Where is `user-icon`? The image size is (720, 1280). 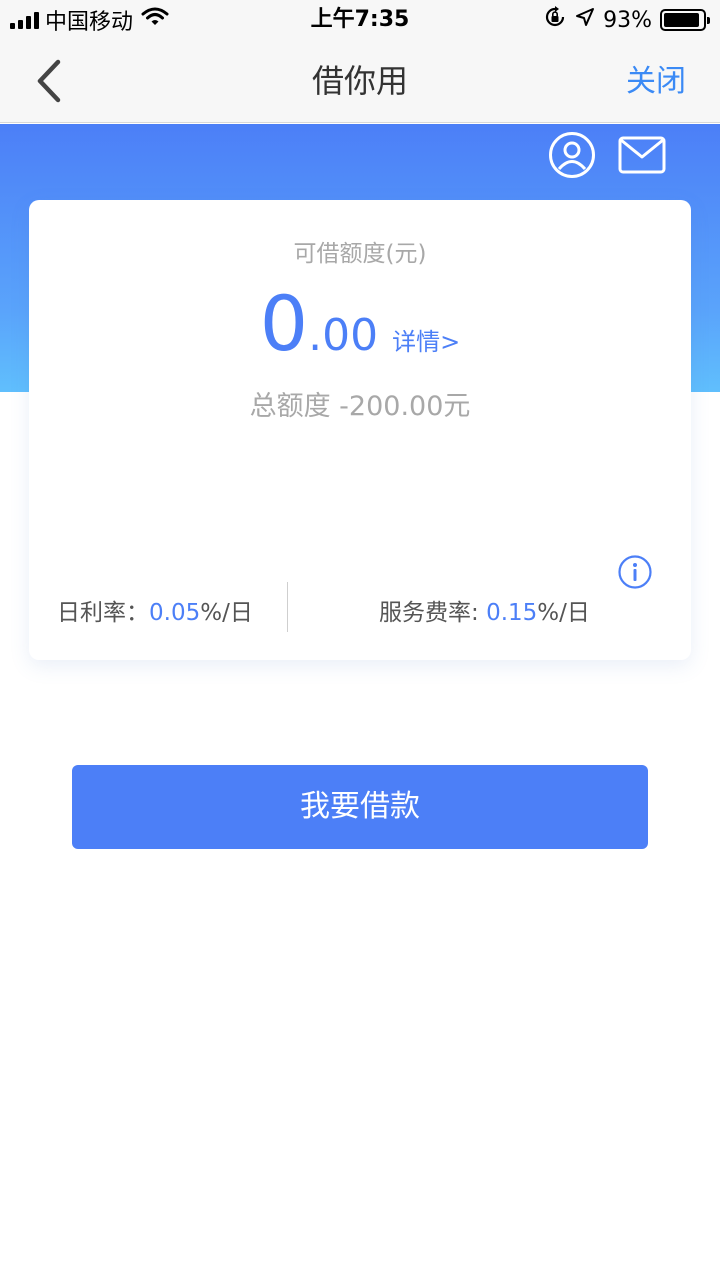 user-icon is located at coordinates (572, 155).